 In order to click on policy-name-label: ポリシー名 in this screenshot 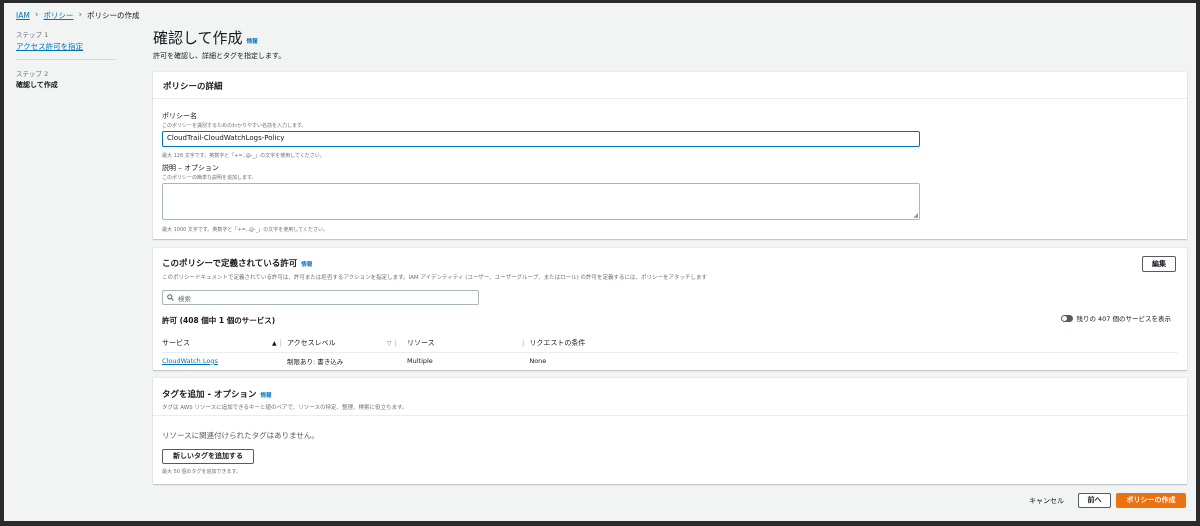, I will do `click(179, 116)`.